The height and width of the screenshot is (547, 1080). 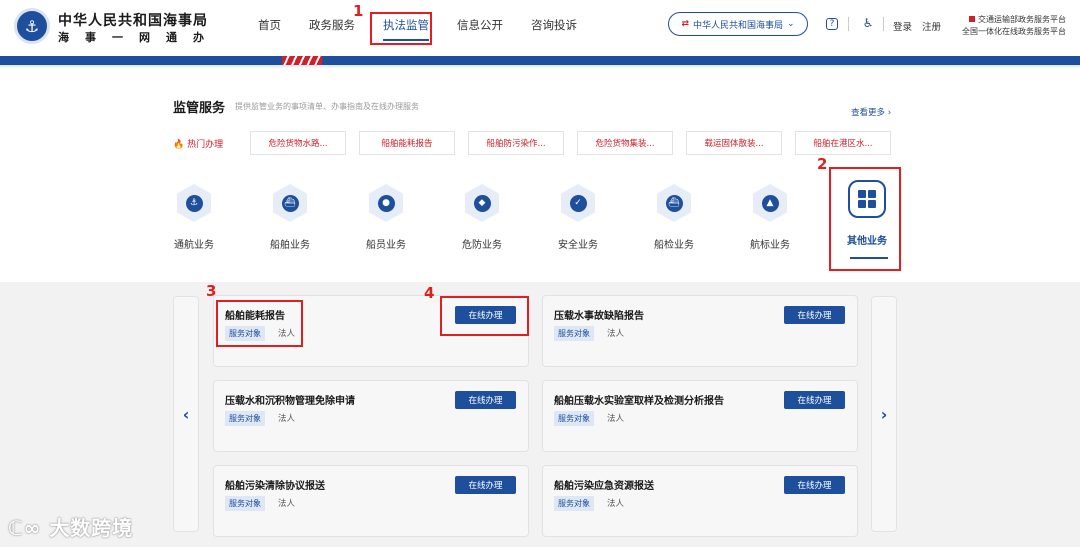 I want to click on category-crew: ● 船员业务, so click(x=386, y=220).